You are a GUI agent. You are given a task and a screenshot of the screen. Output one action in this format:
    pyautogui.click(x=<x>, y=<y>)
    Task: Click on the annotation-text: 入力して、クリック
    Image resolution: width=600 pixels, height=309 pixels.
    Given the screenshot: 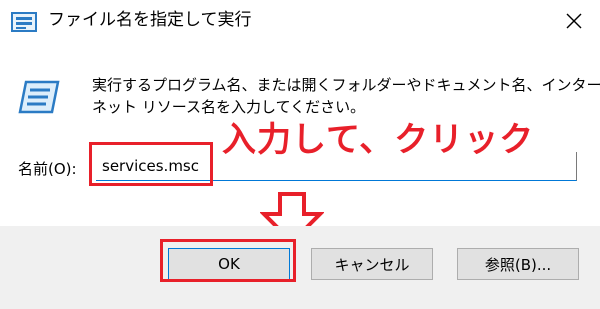 What is the action you would take?
    pyautogui.click(x=378, y=140)
    